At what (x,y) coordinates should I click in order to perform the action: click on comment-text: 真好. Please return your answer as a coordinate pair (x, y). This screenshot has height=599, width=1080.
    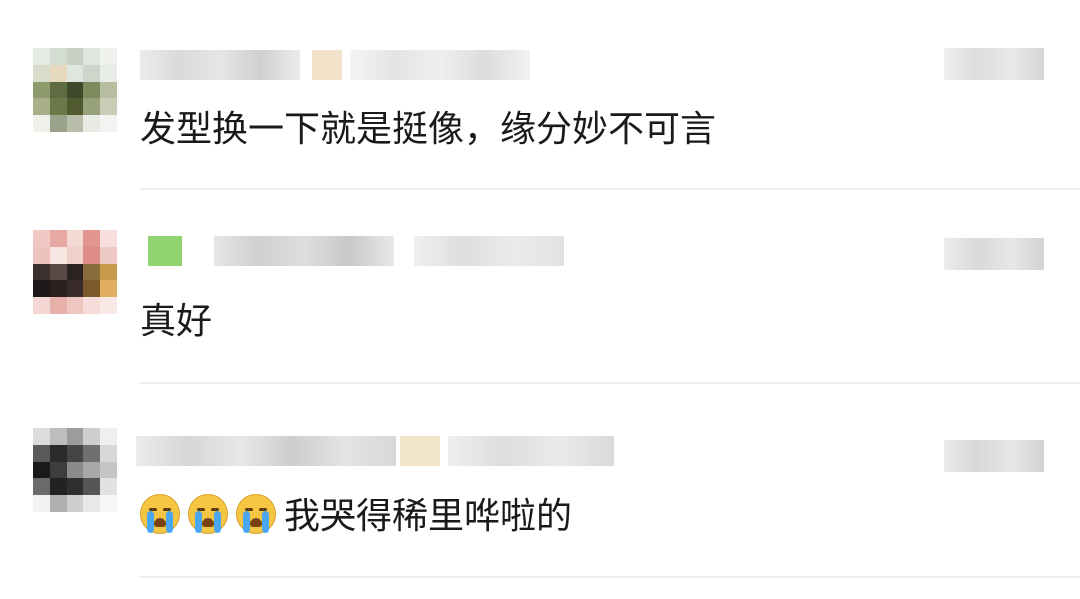
    Looking at the image, I should click on (176, 321).